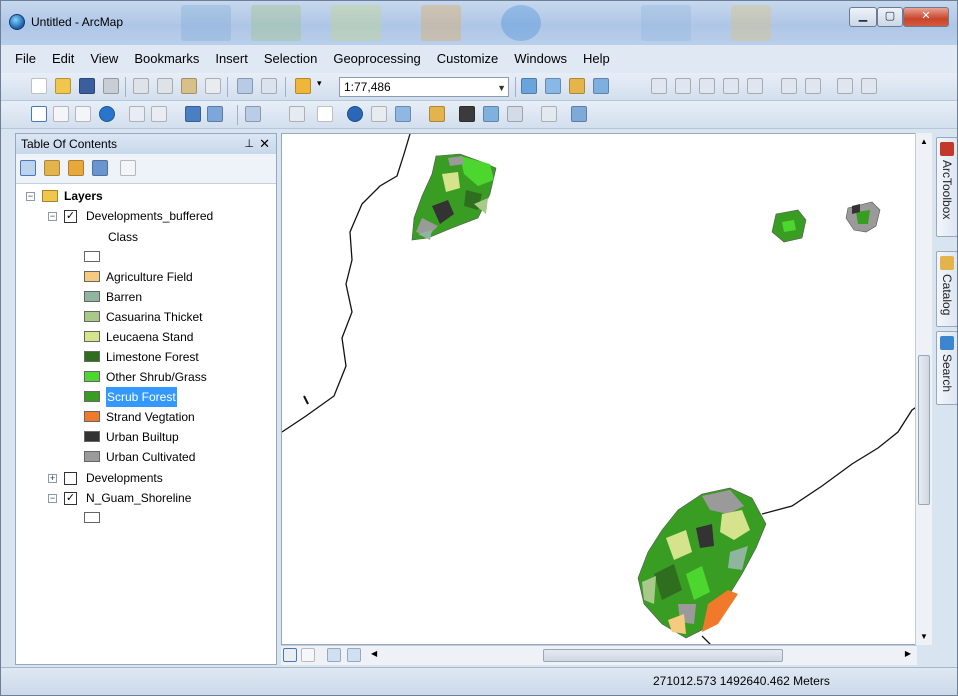 The width and height of the screenshot is (958, 696). Describe the element at coordinates (128, 168) in the screenshot. I see `options-icon` at that location.